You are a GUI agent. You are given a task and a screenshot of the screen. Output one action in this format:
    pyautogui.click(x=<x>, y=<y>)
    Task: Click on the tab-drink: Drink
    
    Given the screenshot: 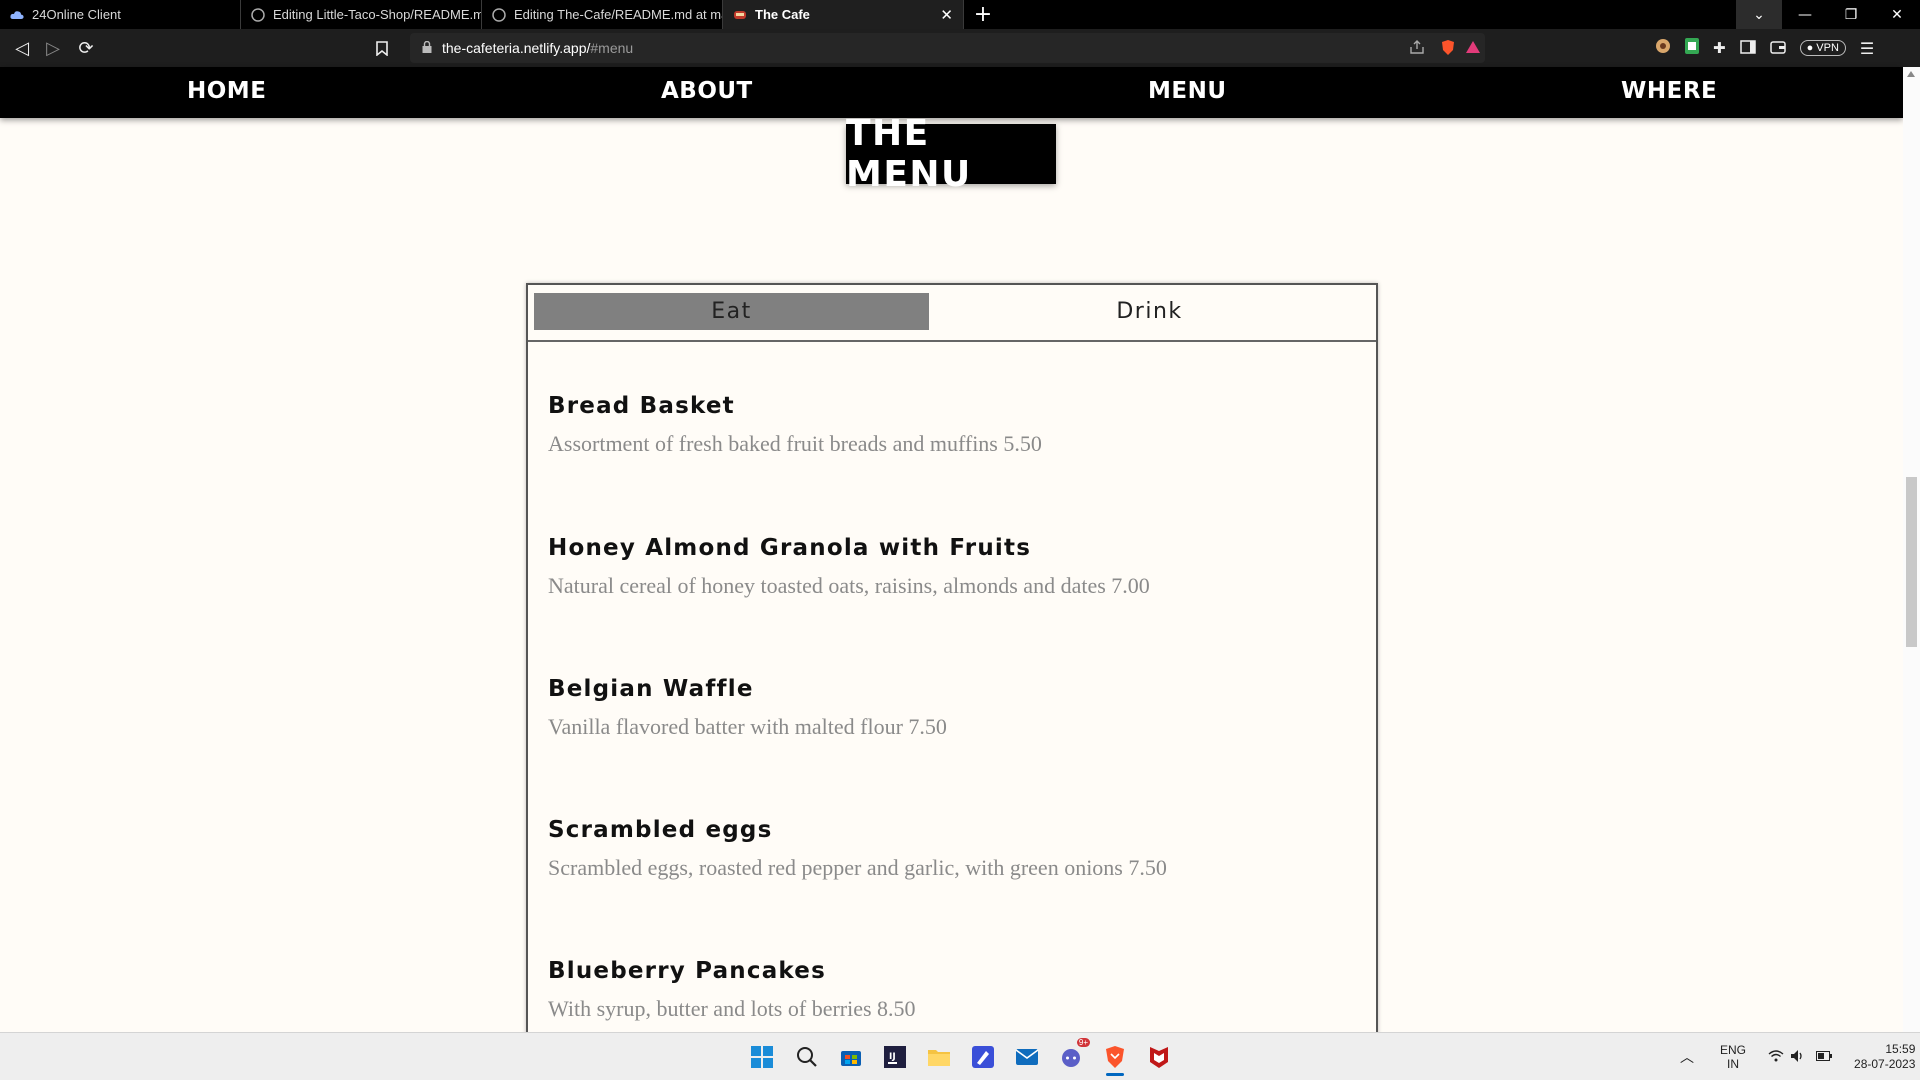 What is the action you would take?
    pyautogui.click(x=1149, y=311)
    